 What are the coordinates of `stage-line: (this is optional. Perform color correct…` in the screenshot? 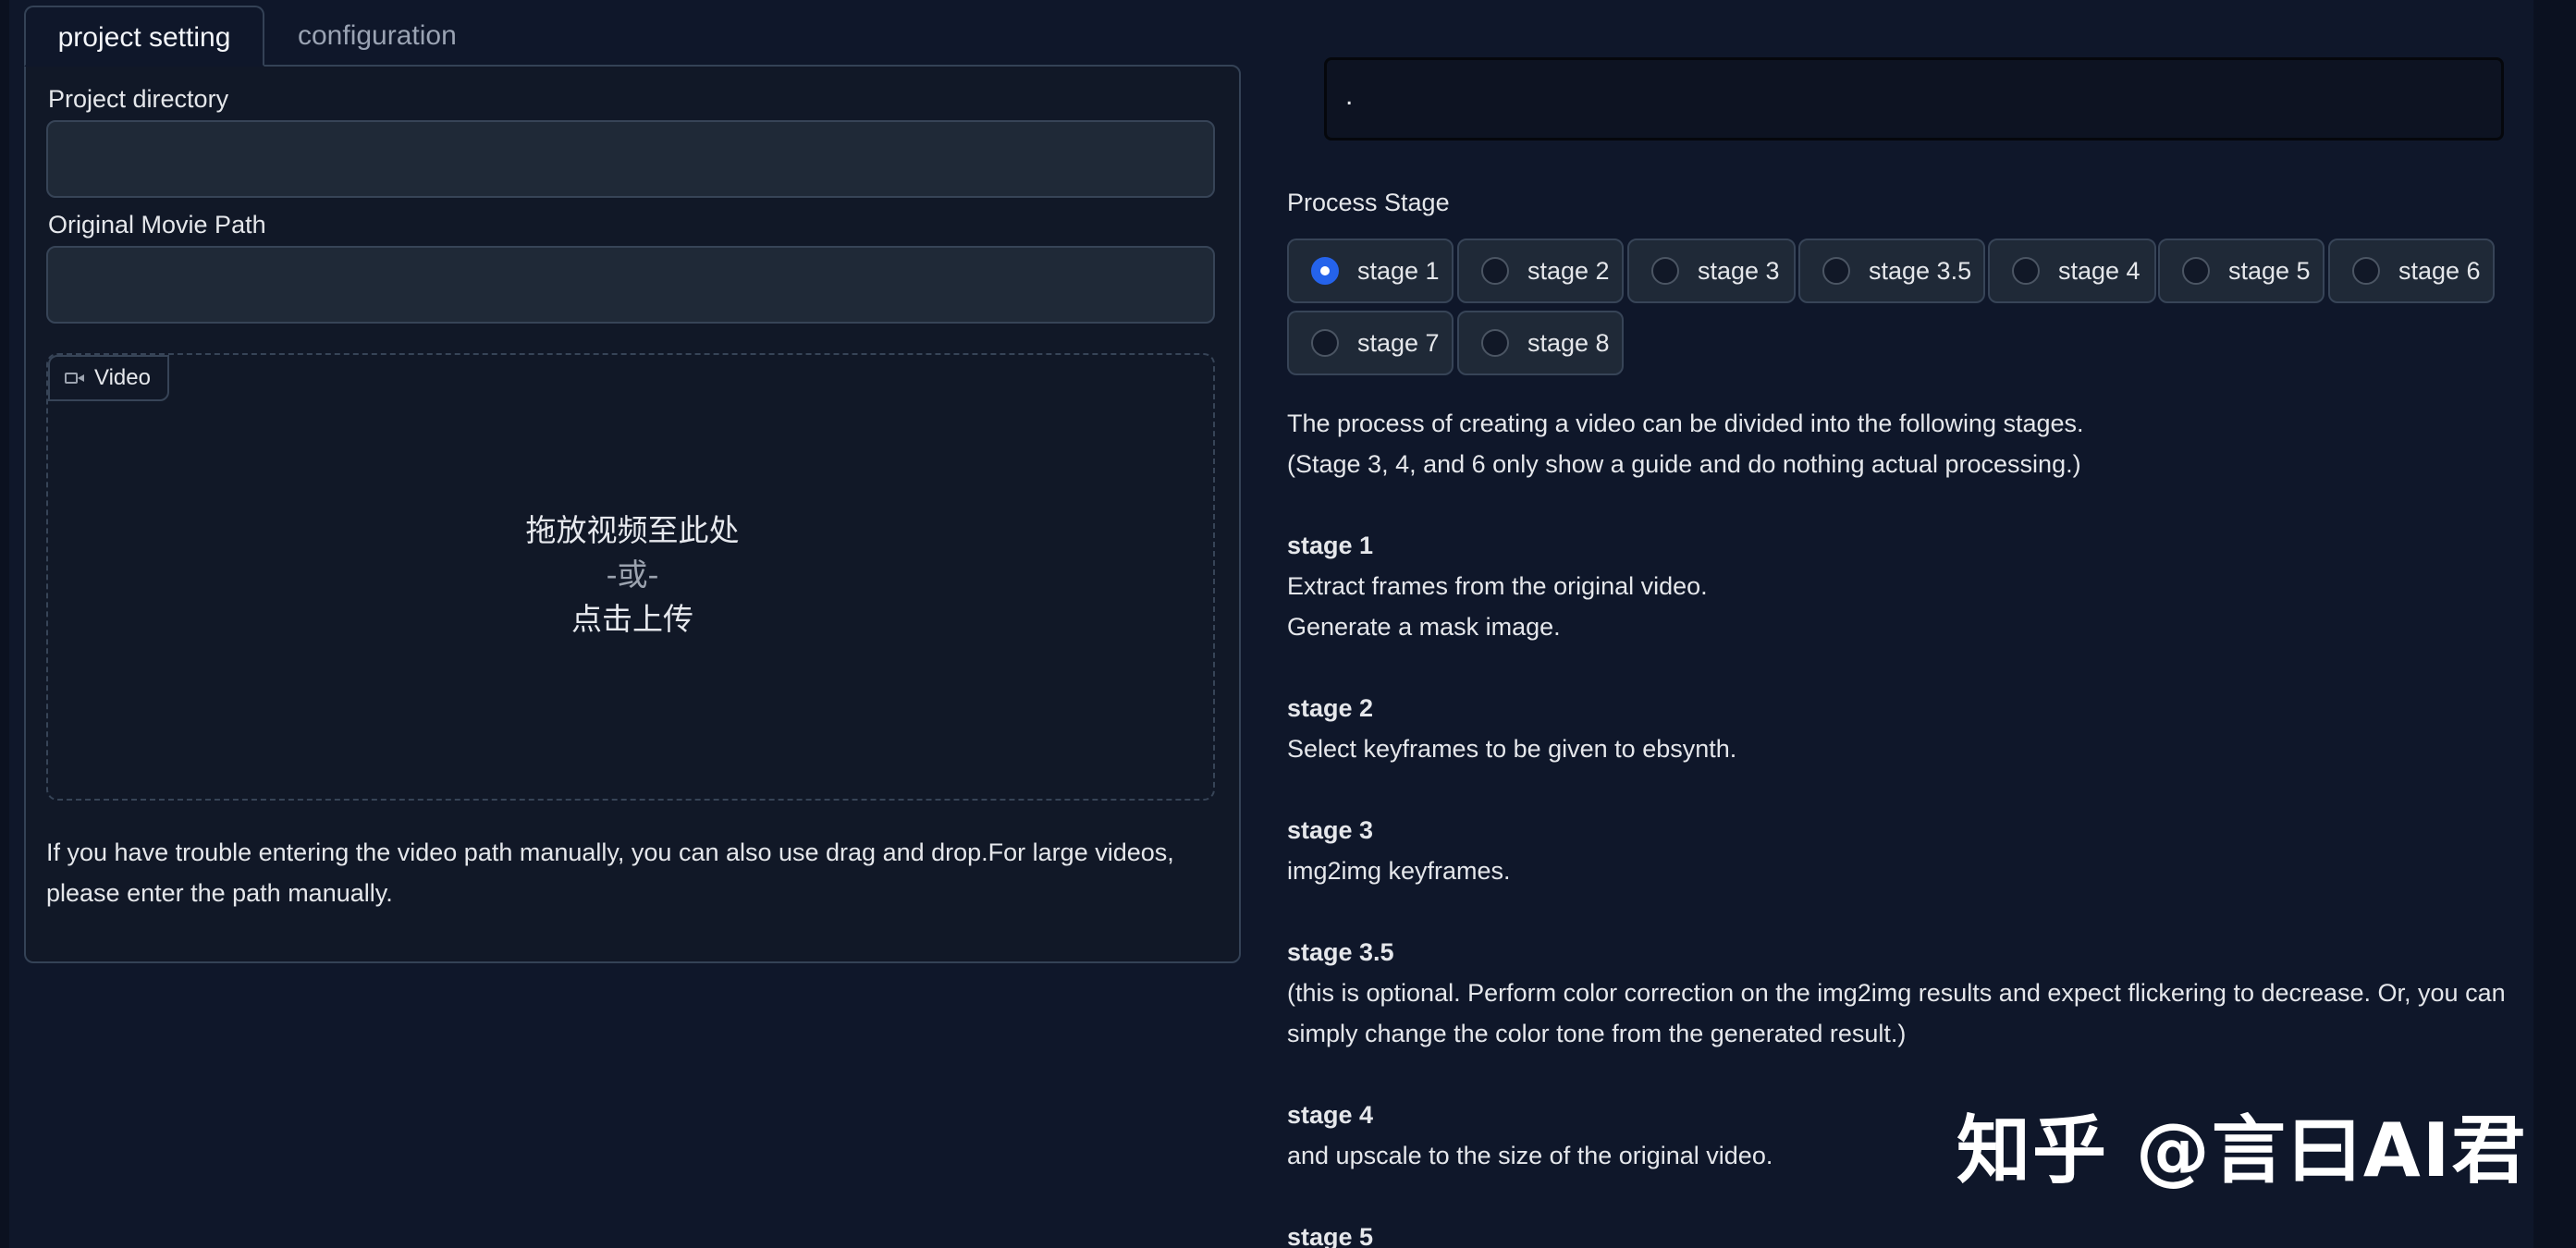 It's located at (1896, 1013).